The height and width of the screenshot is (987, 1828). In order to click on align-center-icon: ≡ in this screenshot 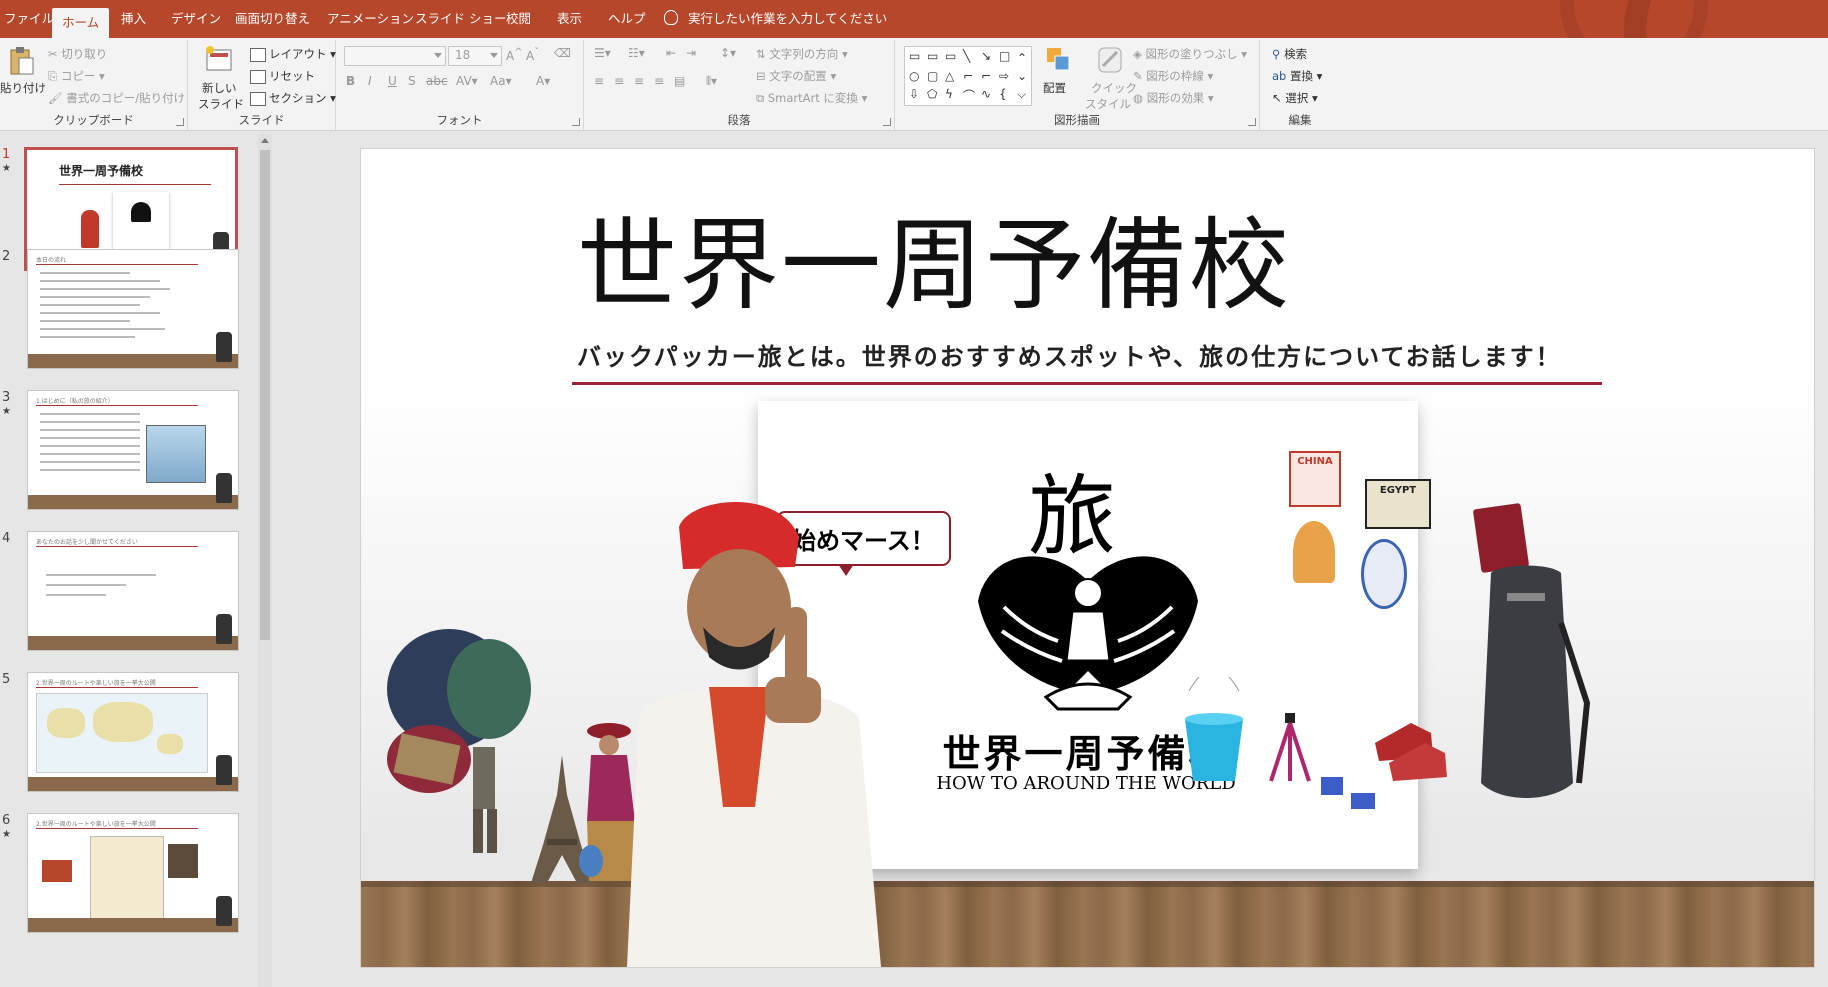, I will do `click(619, 81)`.